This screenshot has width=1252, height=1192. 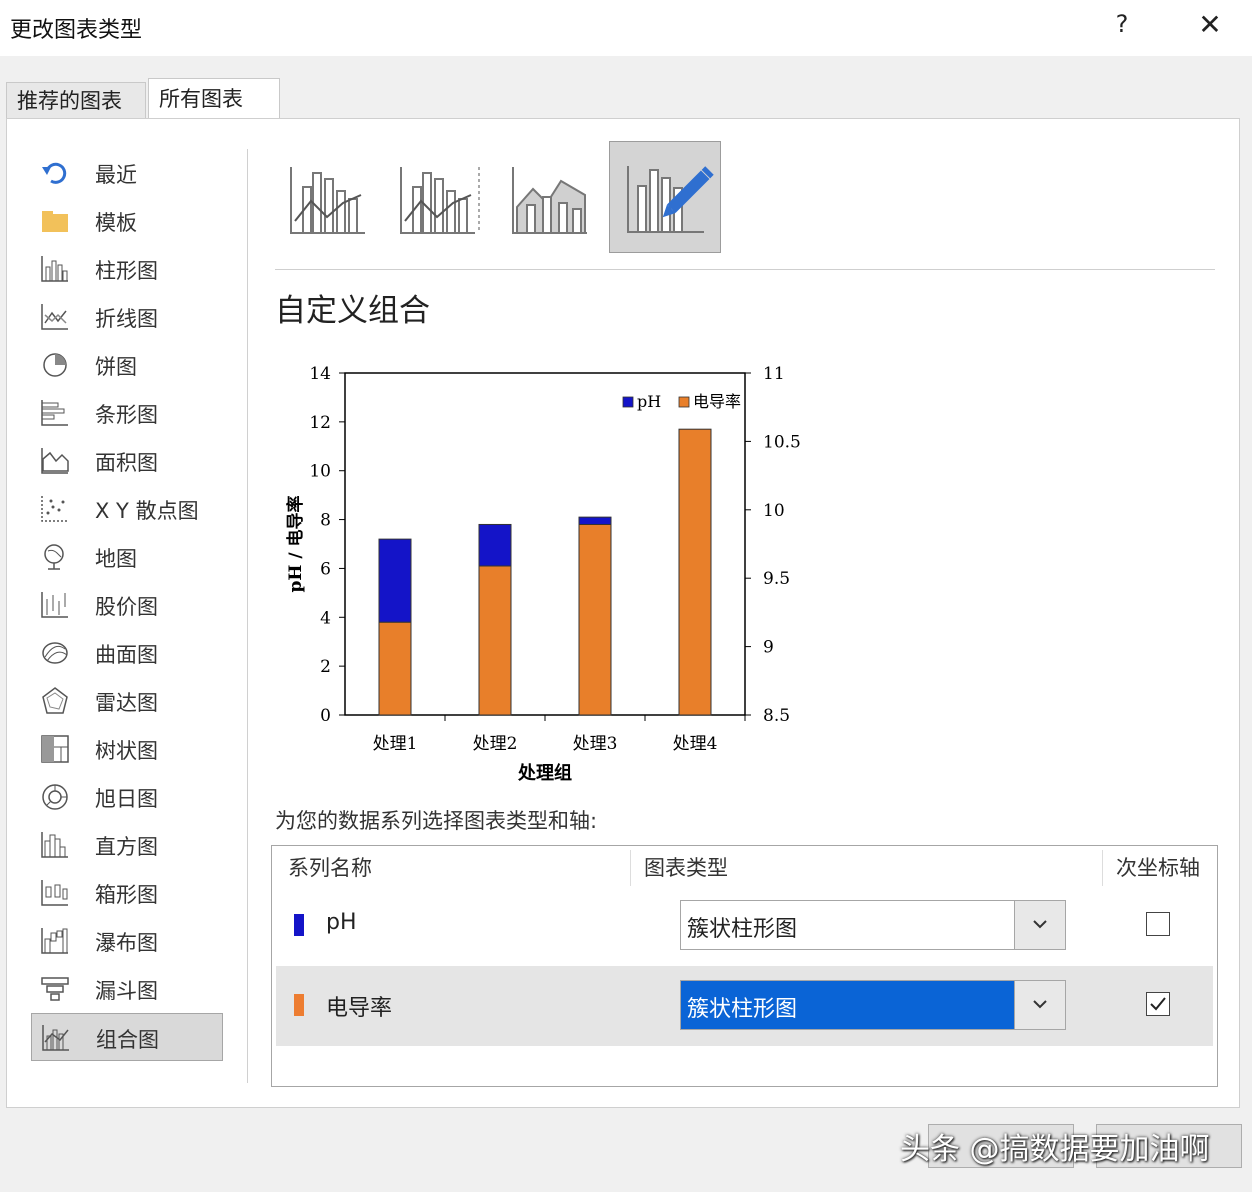 What do you see at coordinates (320, 423) in the screenshot?
I see `y-tick-label: 12` at bounding box center [320, 423].